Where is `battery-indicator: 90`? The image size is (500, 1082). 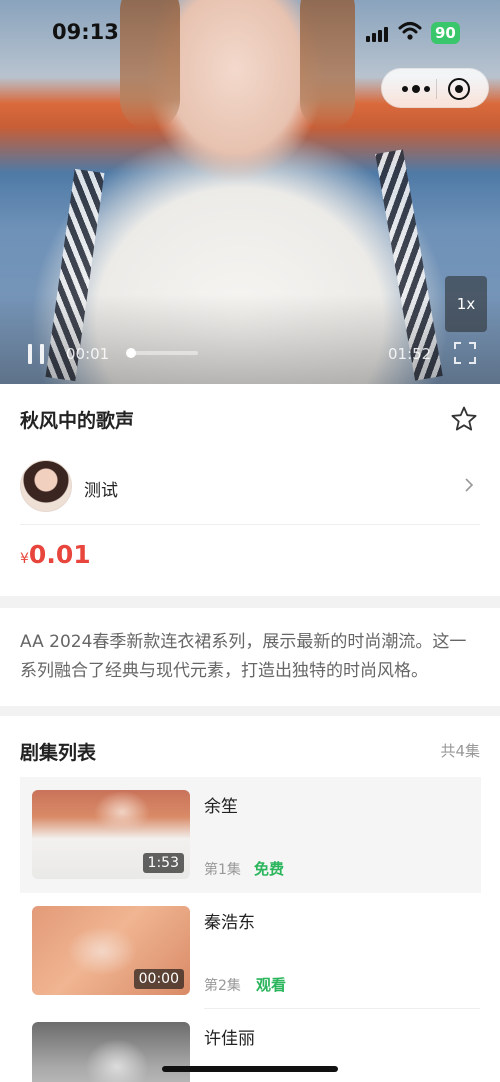
battery-indicator: 90 is located at coordinates (445, 33).